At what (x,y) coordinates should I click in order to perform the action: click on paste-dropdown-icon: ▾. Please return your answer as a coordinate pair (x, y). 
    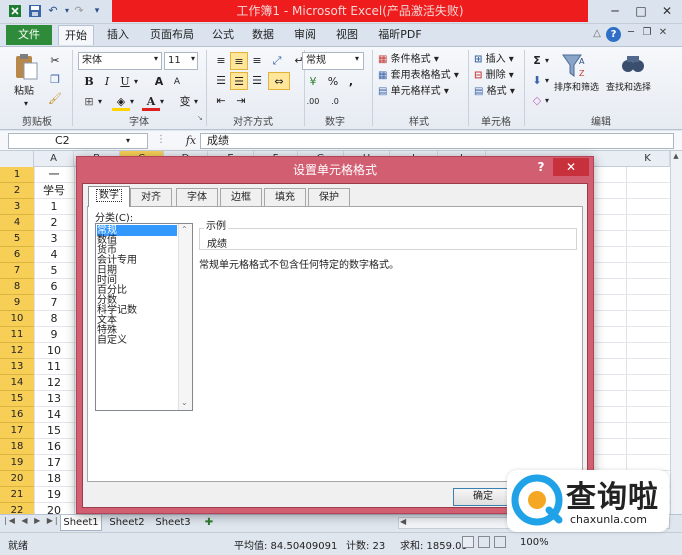
    Looking at the image, I should click on (26, 103).